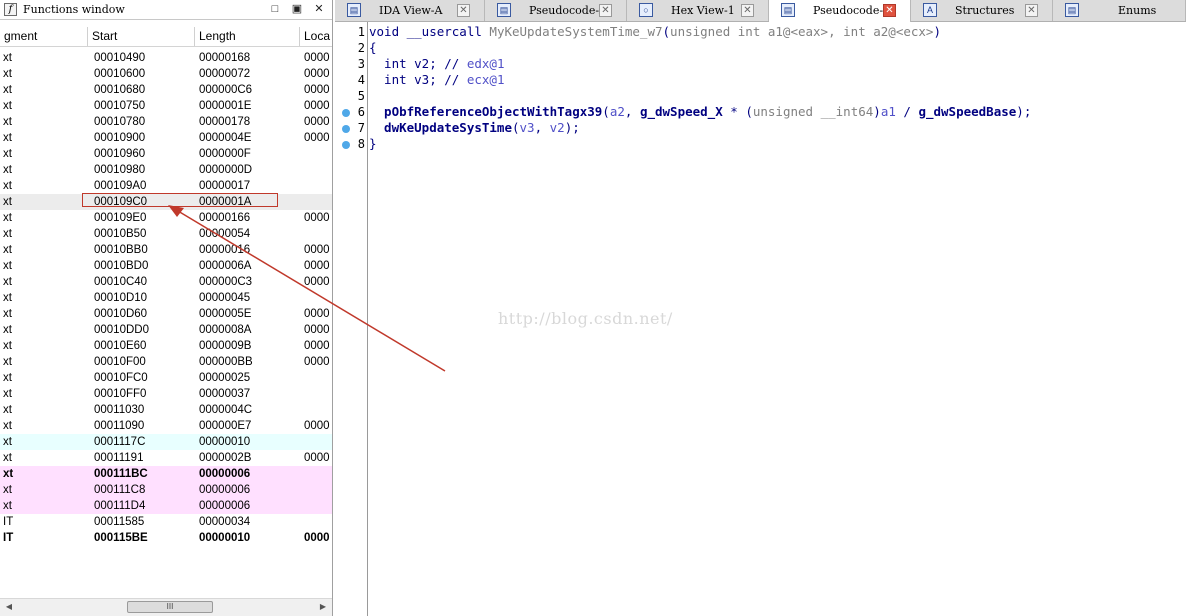 This screenshot has width=1186, height=616. I want to click on row-length: 00000006, so click(225, 474).